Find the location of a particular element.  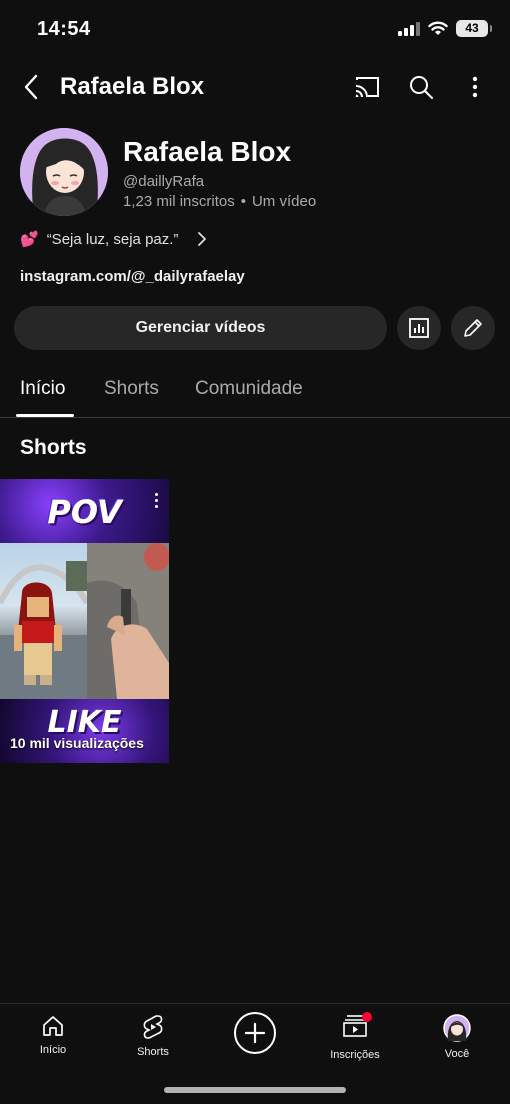

create-button is located at coordinates (255, 1033).